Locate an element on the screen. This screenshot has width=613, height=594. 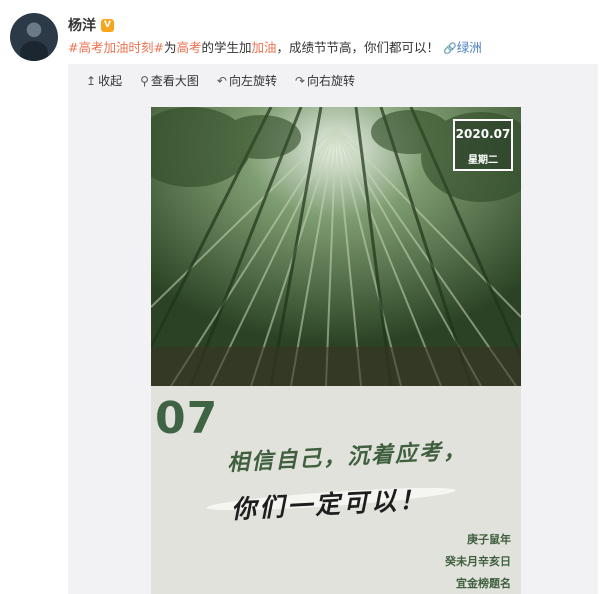
highlight-word: 高考 is located at coordinates (189, 47).